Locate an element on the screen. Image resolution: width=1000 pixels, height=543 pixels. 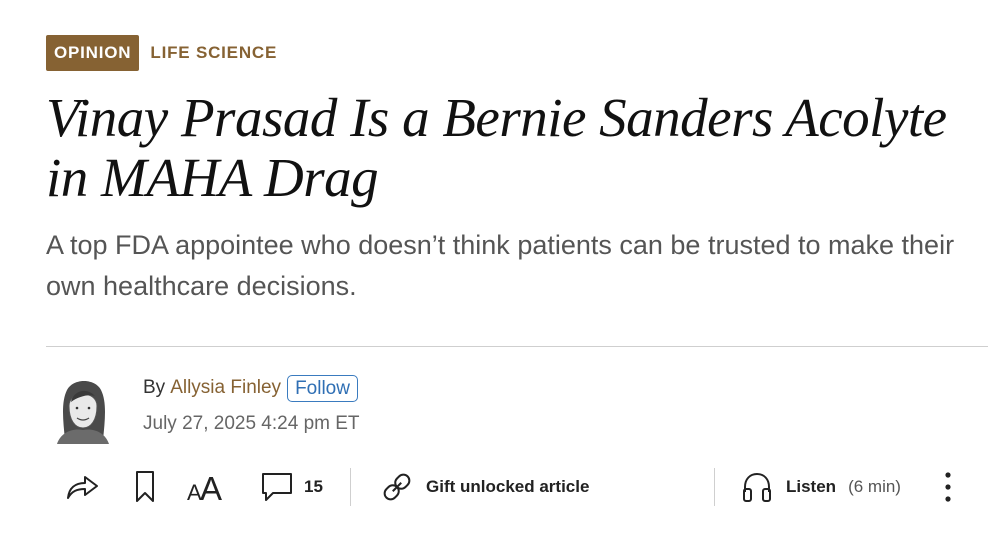
text-size-icon: A A is located at coordinates (204, 487).